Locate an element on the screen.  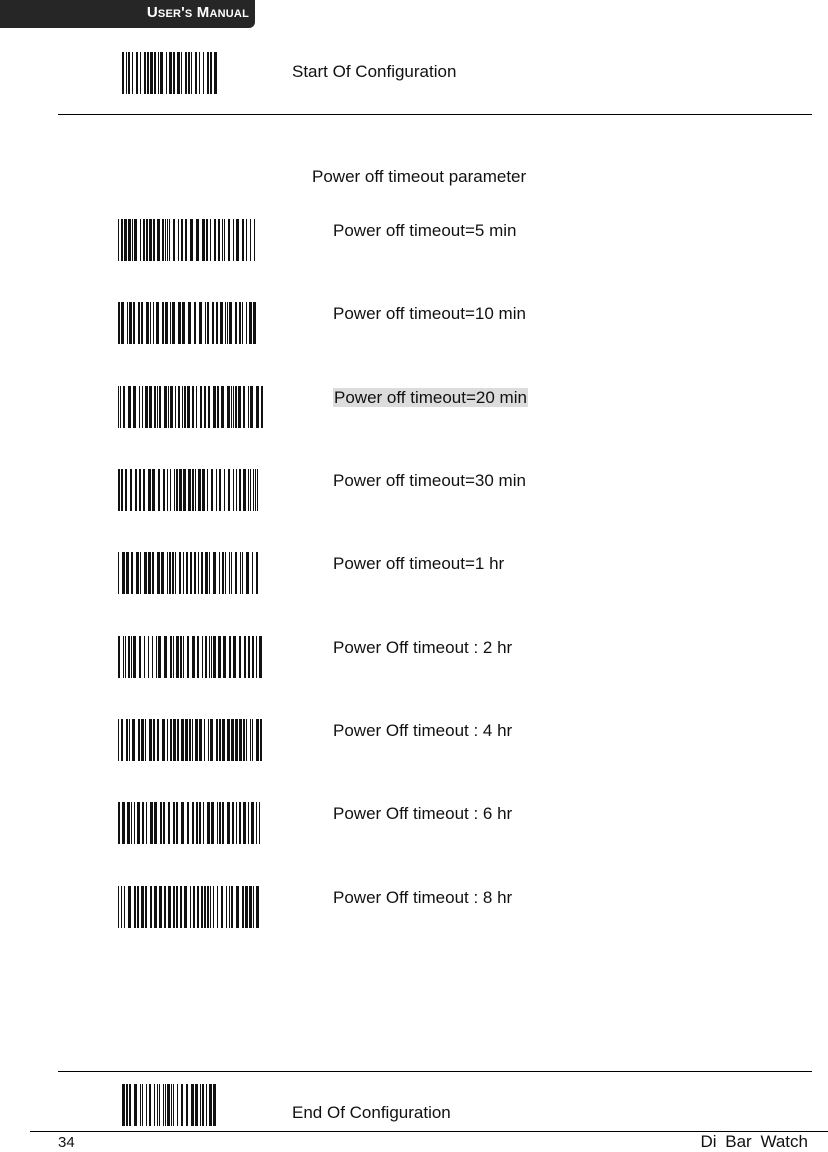
page-number: 34 is located at coordinates (66, 1142).